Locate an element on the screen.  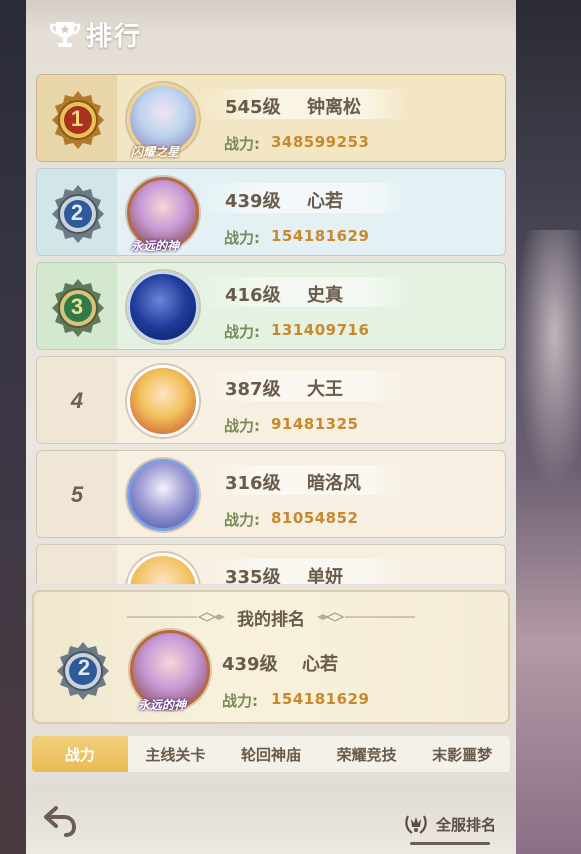
ranking-row: 6 335级 单妍 is located at coordinates (271, 564).